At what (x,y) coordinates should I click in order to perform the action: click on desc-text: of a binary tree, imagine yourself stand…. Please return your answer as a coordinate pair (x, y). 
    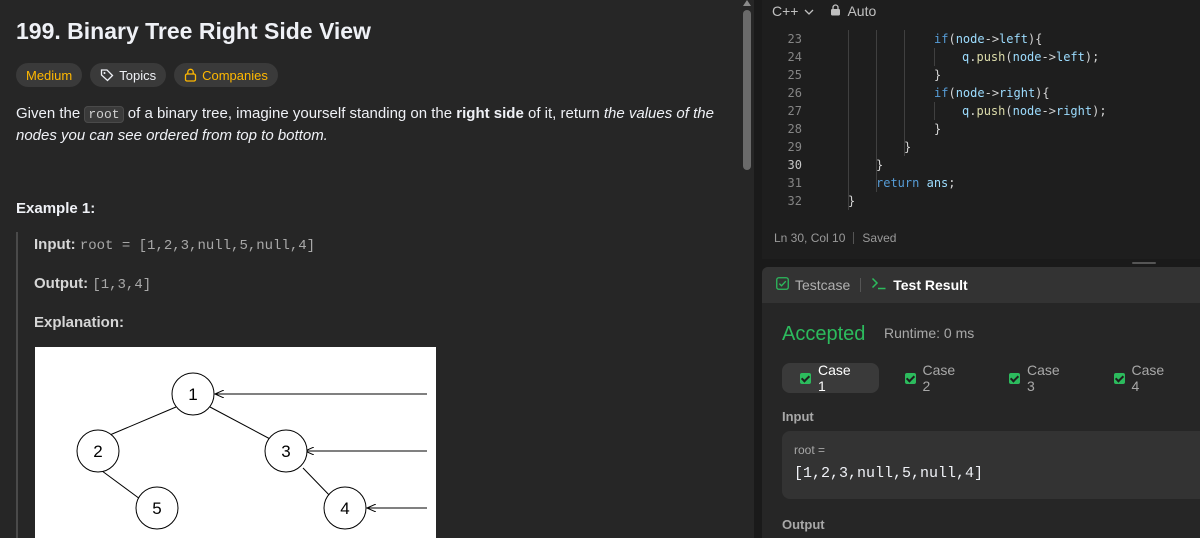
    Looking at the image, I should click on (290, 113).